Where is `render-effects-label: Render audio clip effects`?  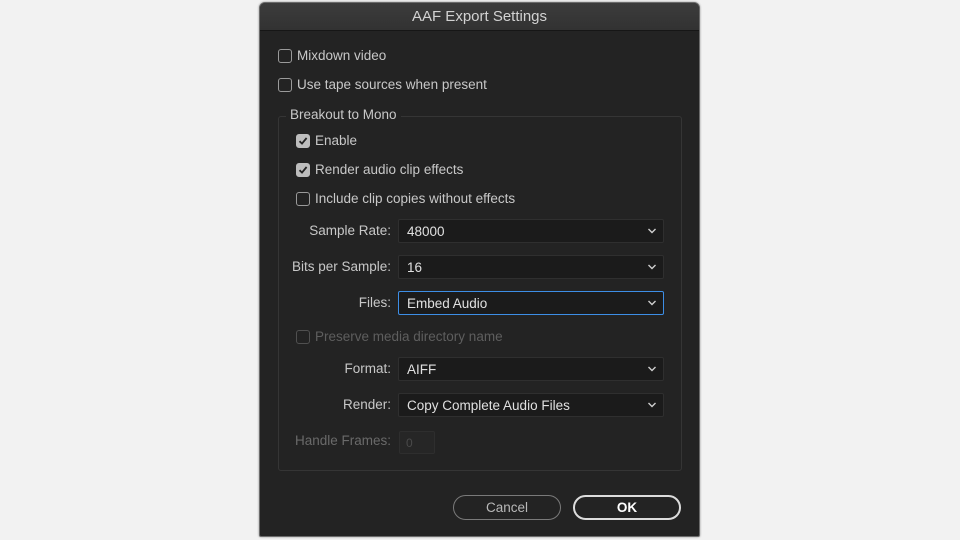 render-effects-label: Render audio clip effects is located at coordinates (389, 169).